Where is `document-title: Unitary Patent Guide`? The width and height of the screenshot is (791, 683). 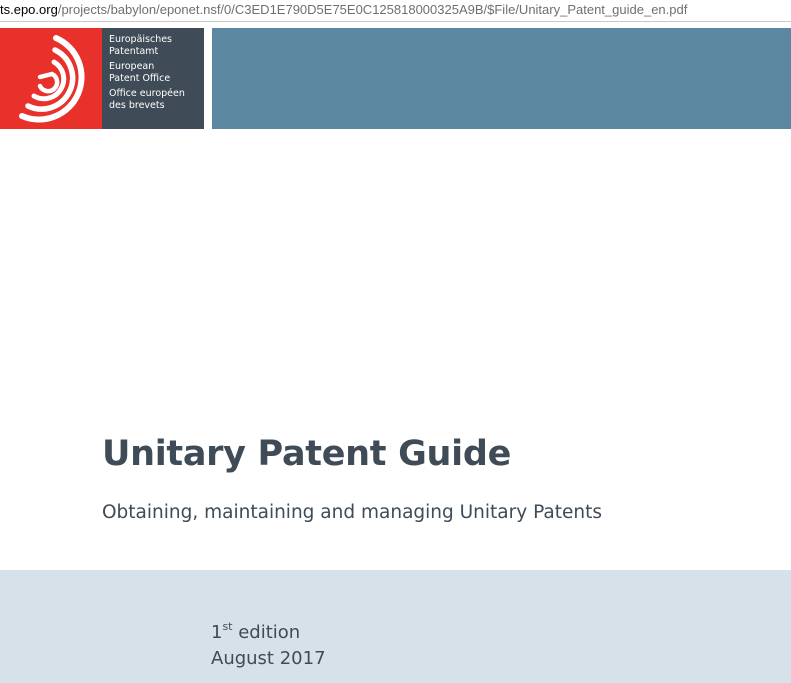
document-title: Unitary Patent Guide is located at coordinates (307, 454).